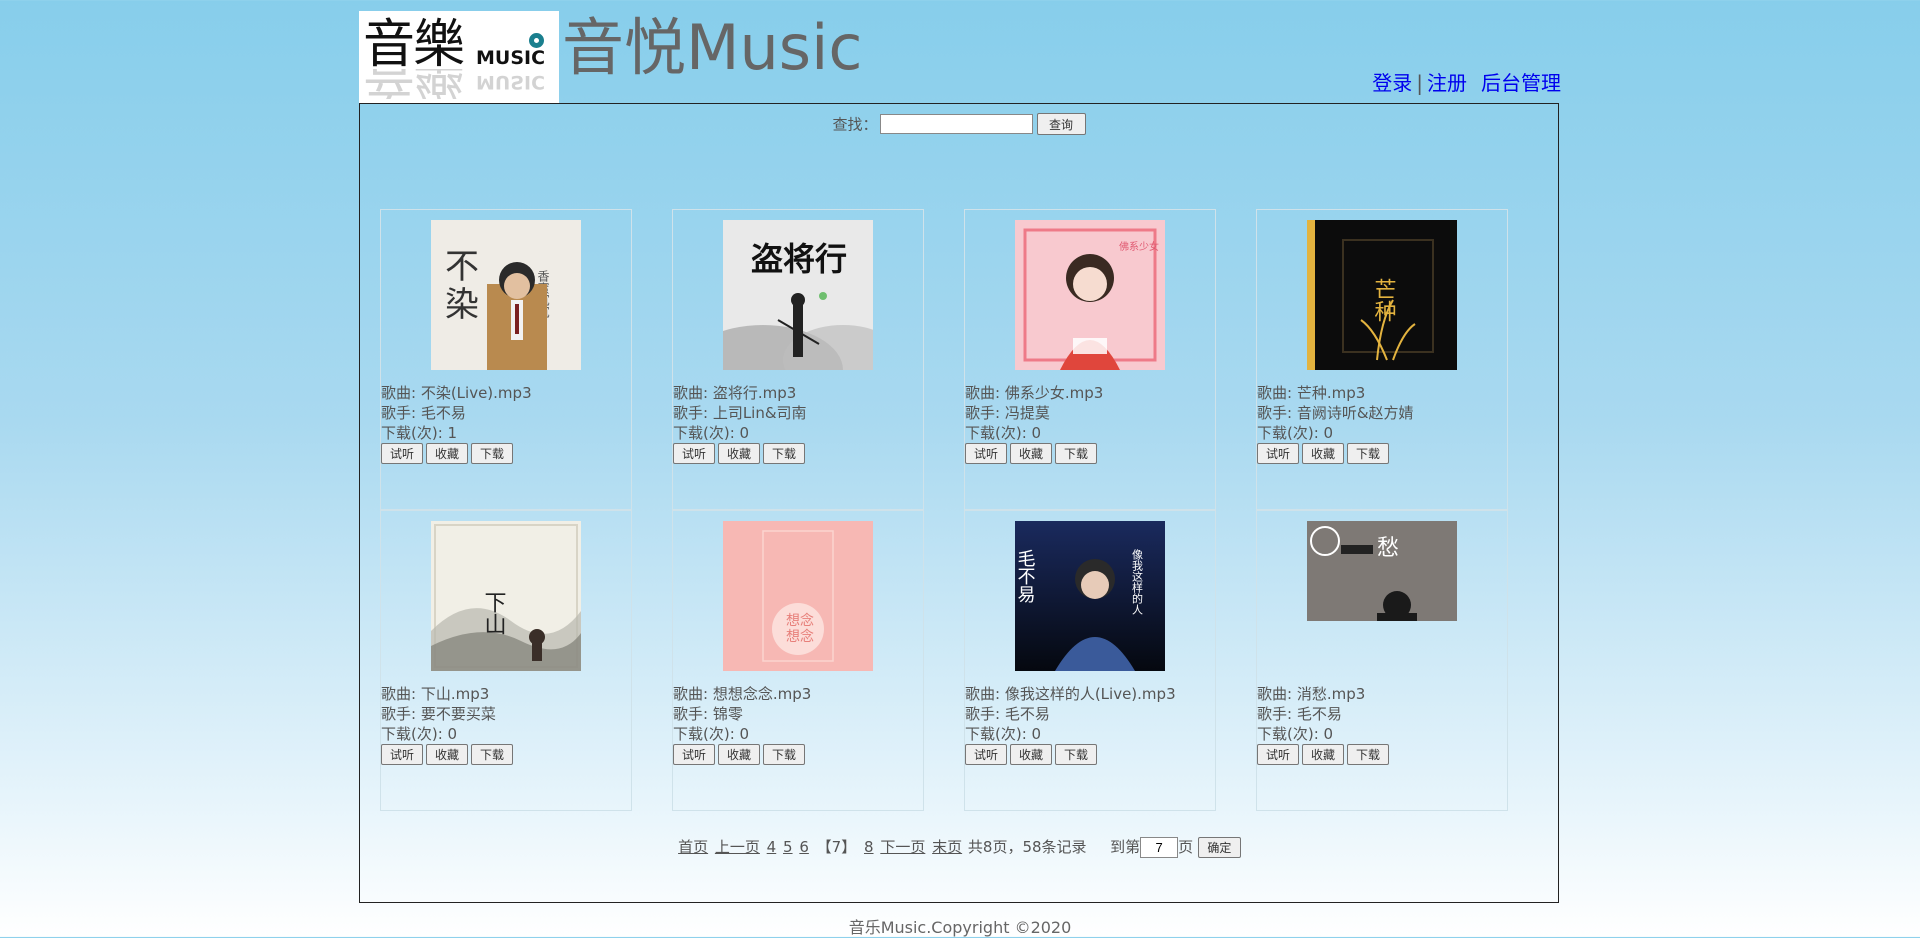 The image size is (1920, 938). I want to click on pager-page-5: 5, so click(788, 847).